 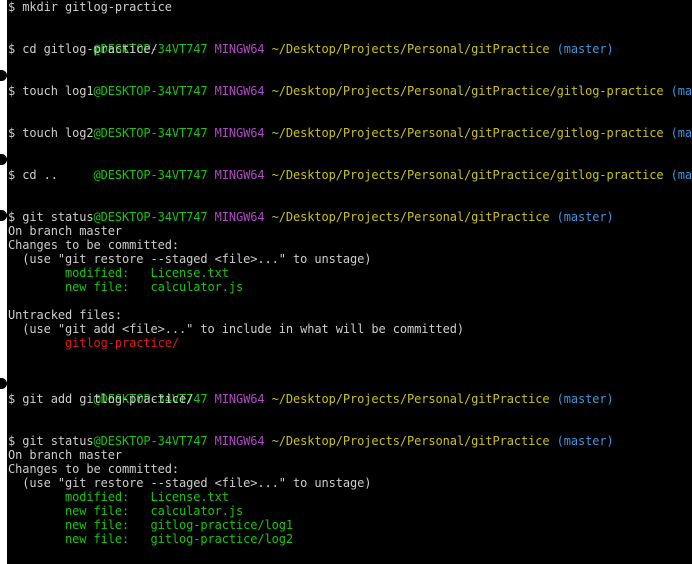 I want to click on window-left-edge, so click(x=3, y=282).